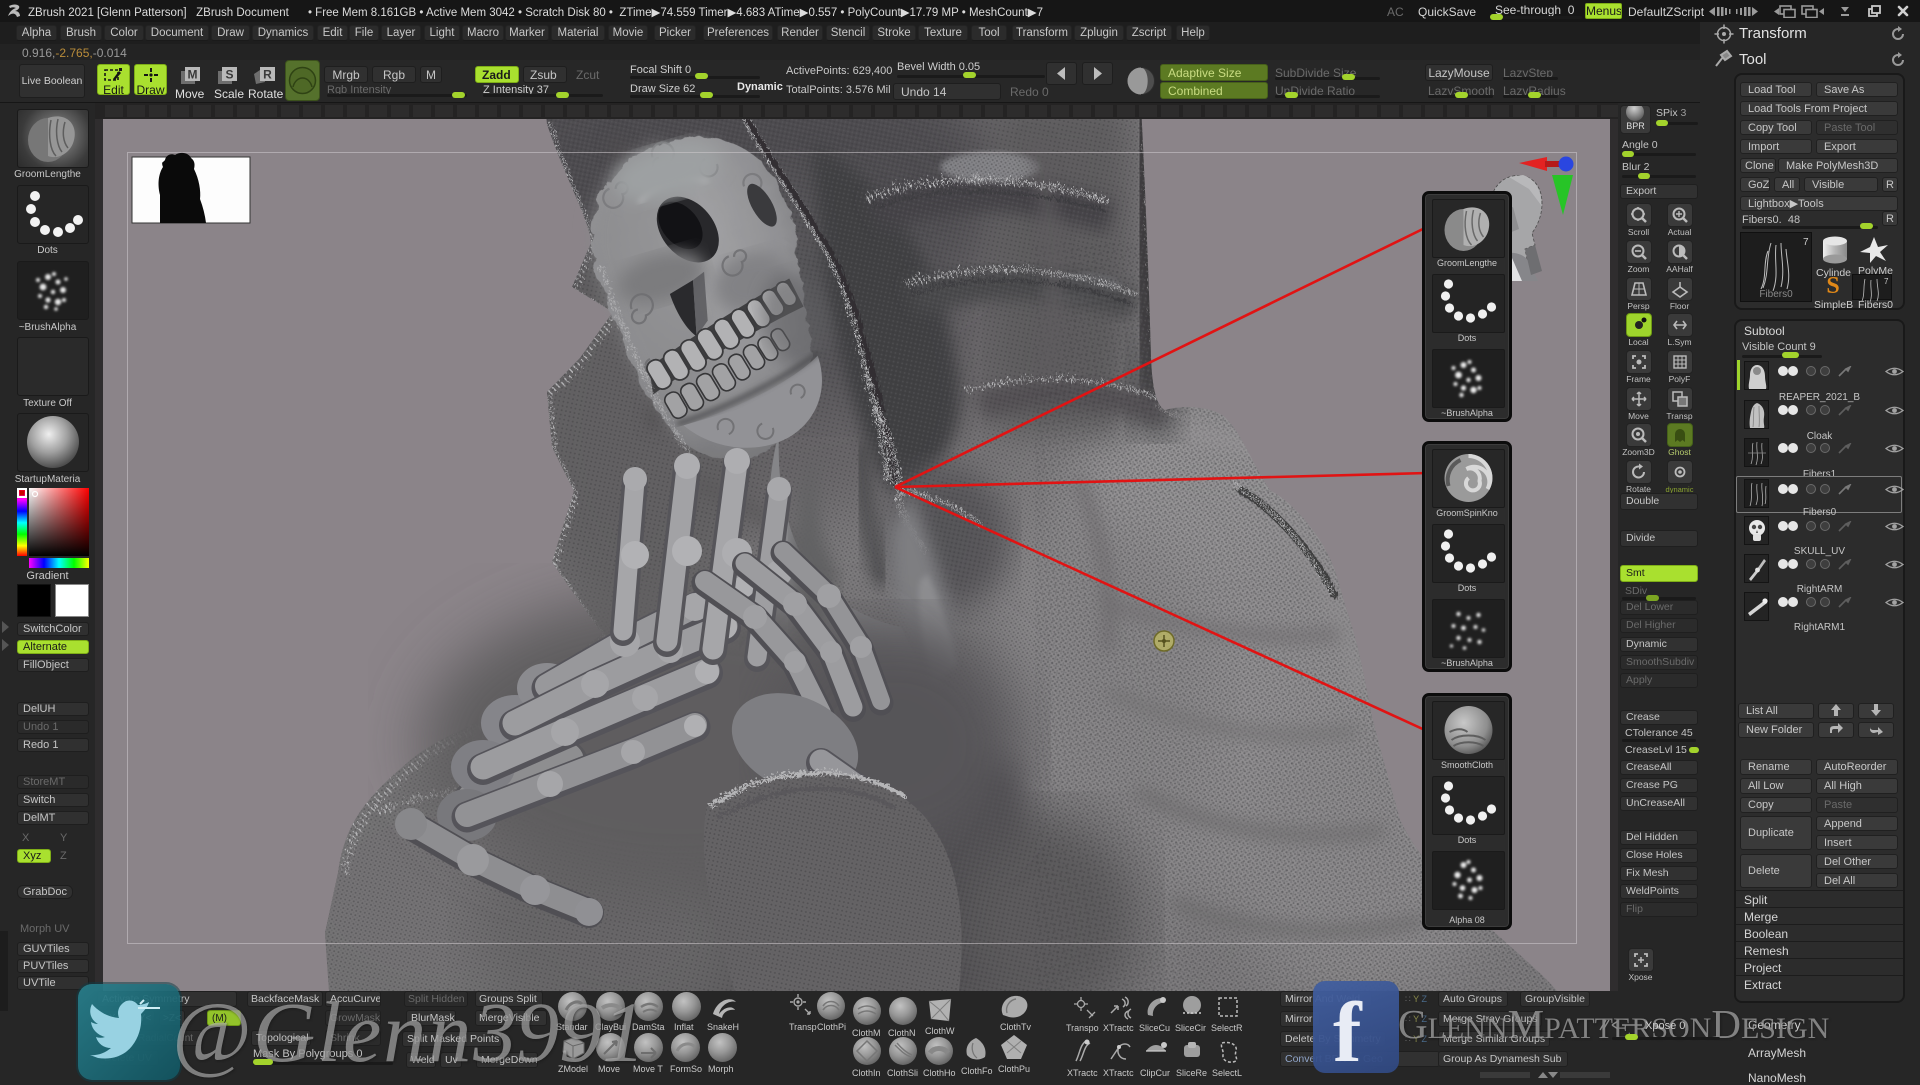  I want to click on svg-text: R, so click(267, 75).